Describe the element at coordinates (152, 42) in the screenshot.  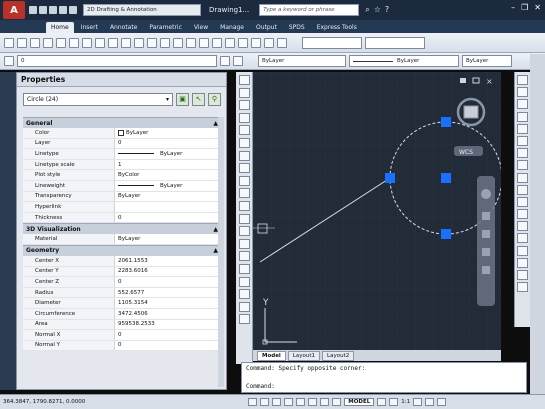
I see `redo-icon` at that location.